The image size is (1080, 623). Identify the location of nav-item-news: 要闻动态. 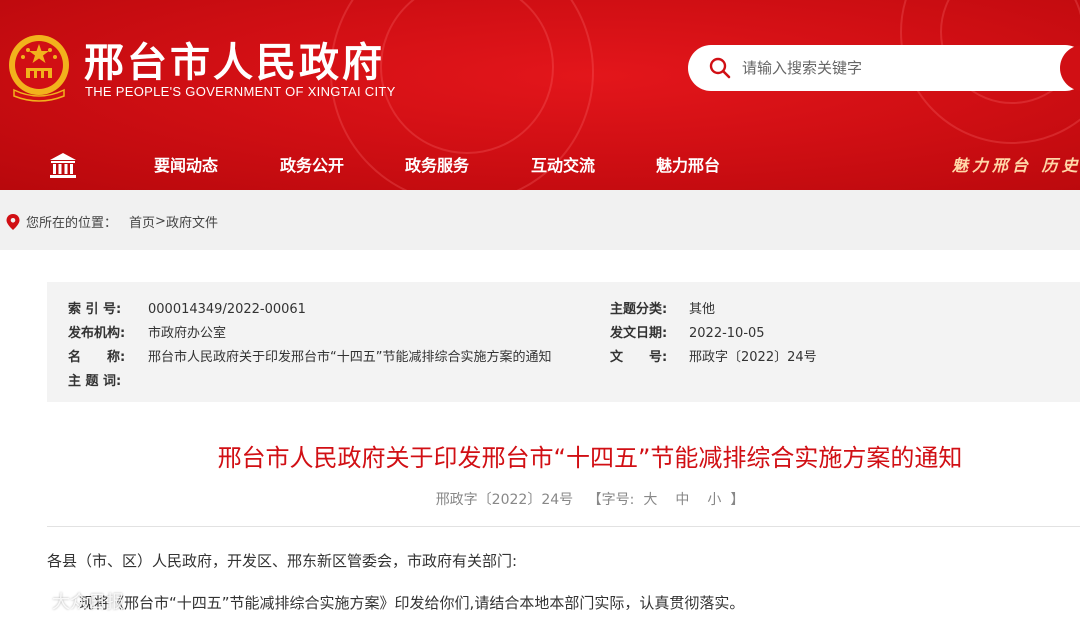
(186, 164).